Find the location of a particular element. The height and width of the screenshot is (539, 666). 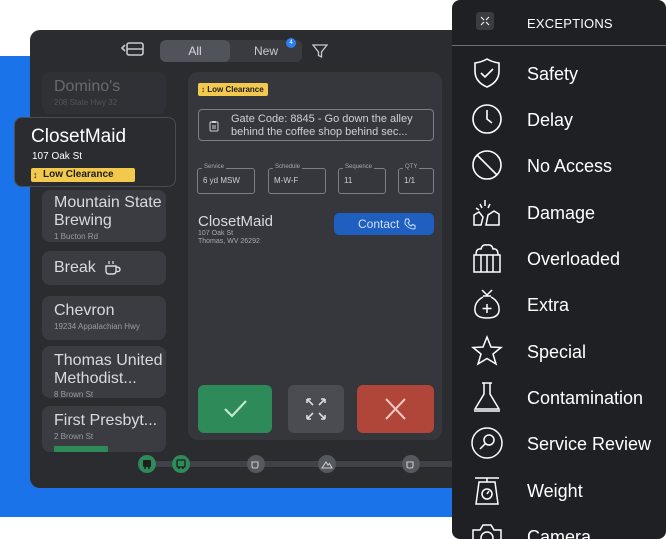

contact-label: Contact is located at coordinates (379, 224).